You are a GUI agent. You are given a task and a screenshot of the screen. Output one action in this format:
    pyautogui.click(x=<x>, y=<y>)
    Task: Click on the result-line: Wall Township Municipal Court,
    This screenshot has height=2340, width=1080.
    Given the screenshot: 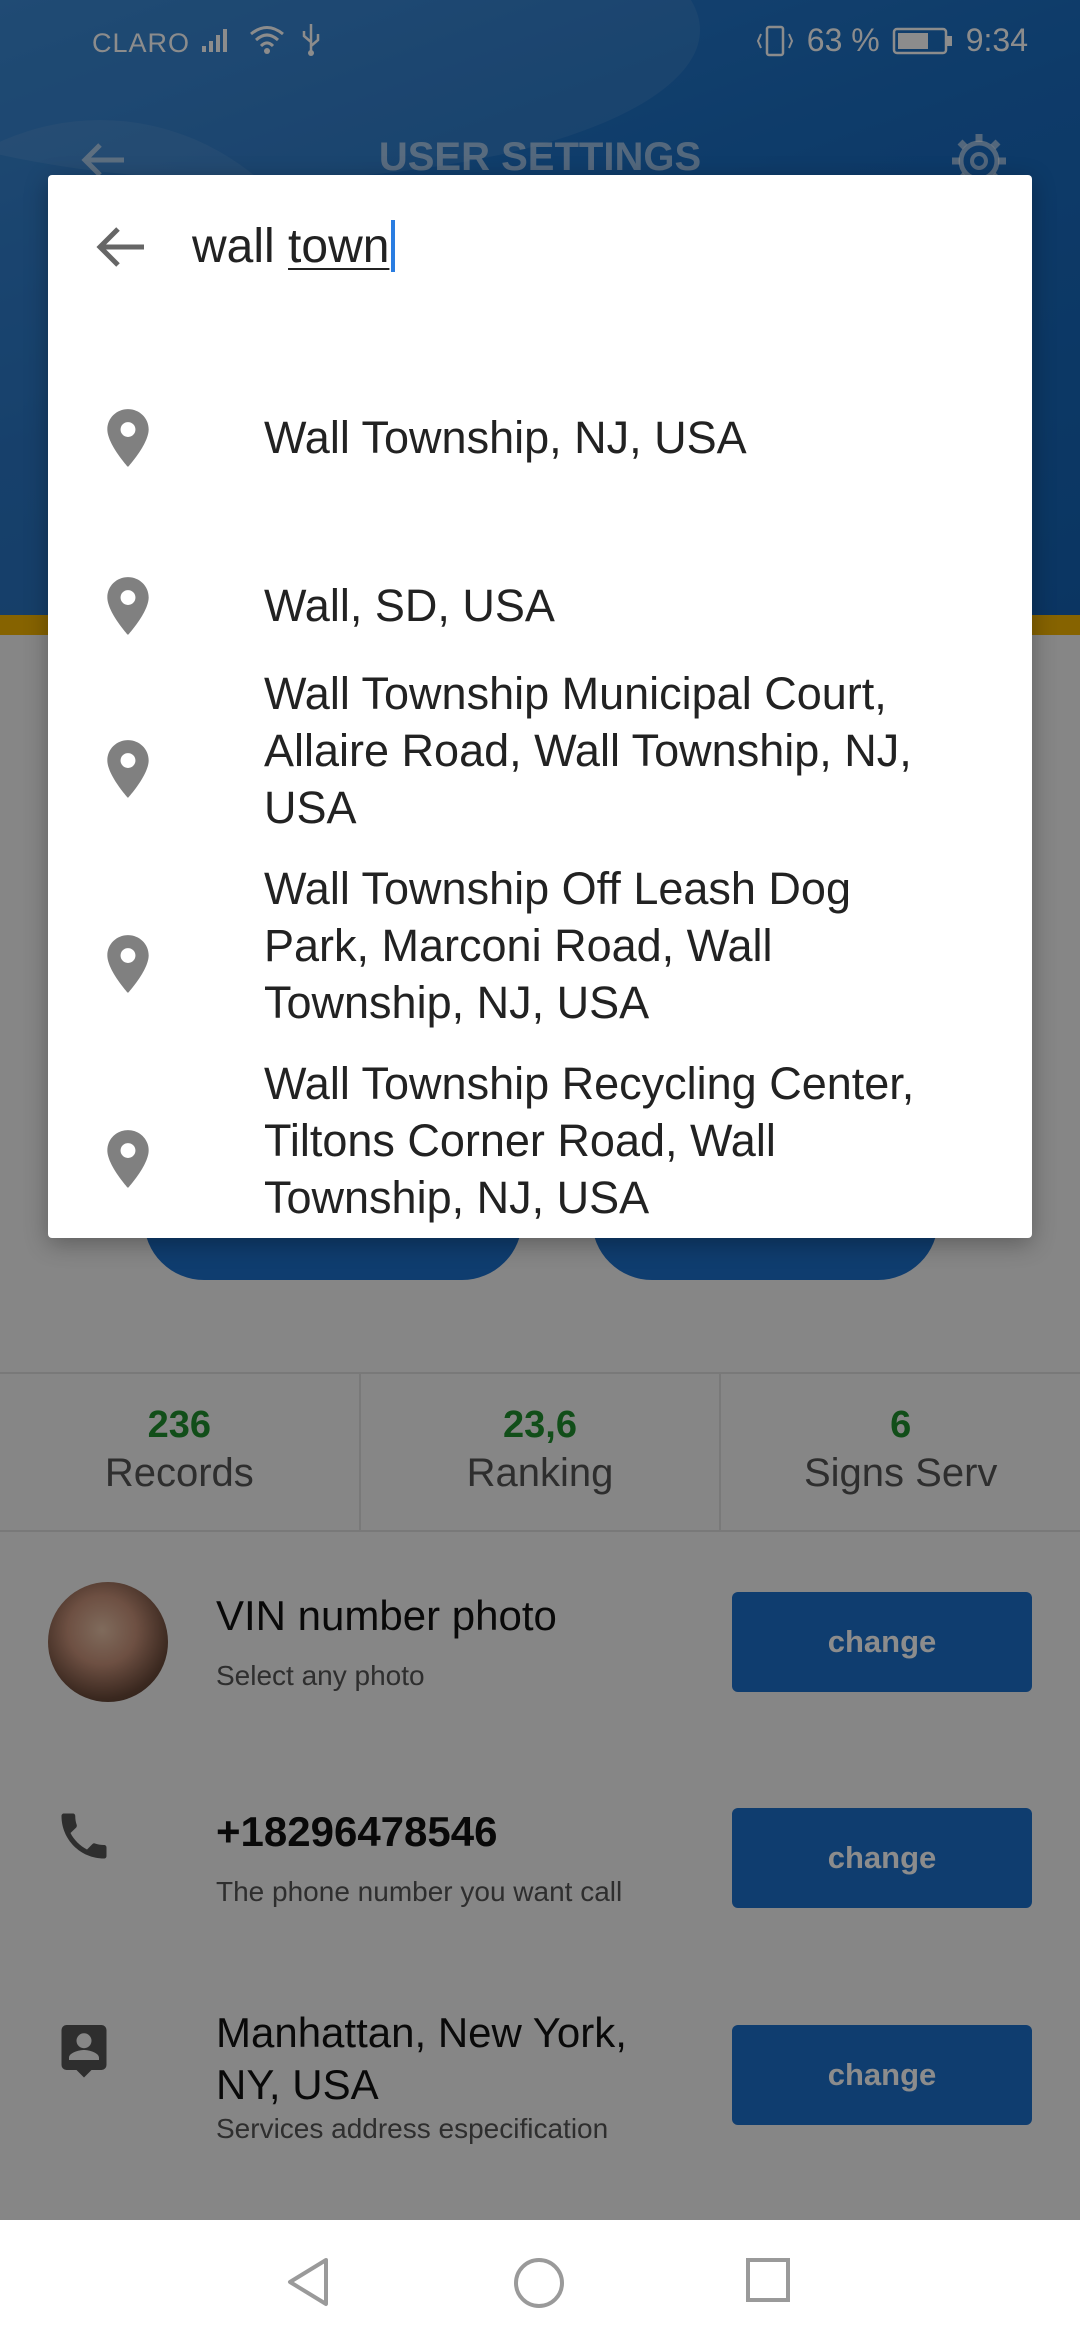 What is the action you would take?
    pyautogui.click(x=575, y=693)
    